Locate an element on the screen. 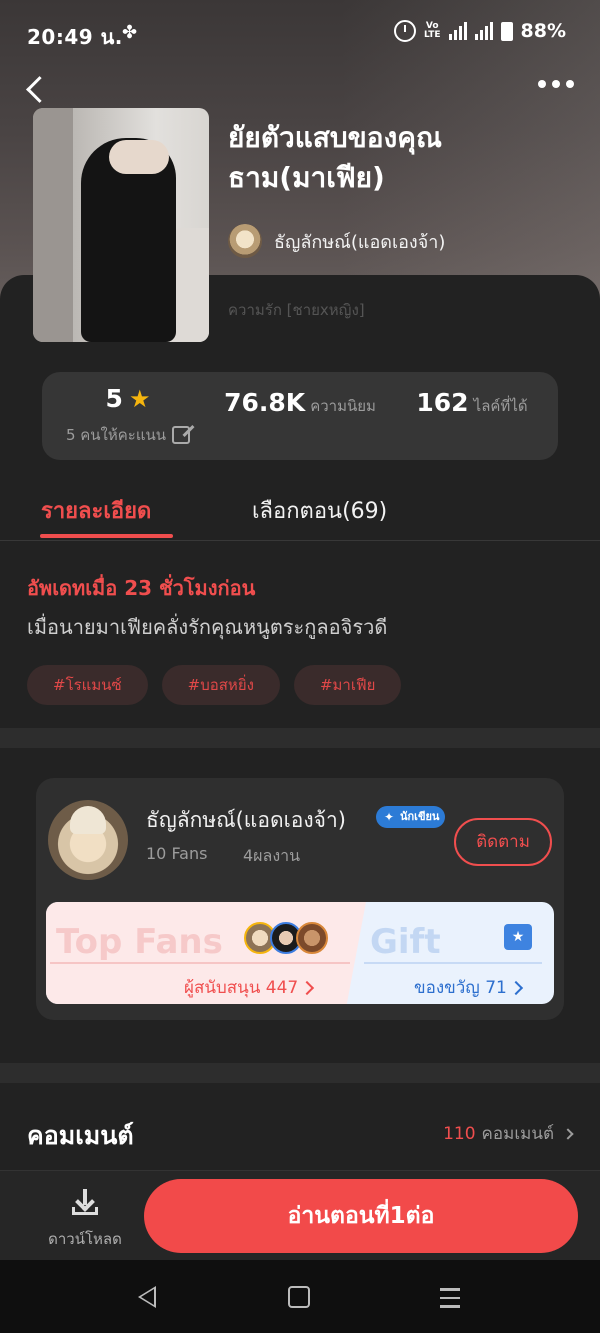 This screenshot has width=600, height=1333. updated-label: อัพเดทเมื่อ 23 ชั่วโมงก่อน is located at coordinates (141, 588).